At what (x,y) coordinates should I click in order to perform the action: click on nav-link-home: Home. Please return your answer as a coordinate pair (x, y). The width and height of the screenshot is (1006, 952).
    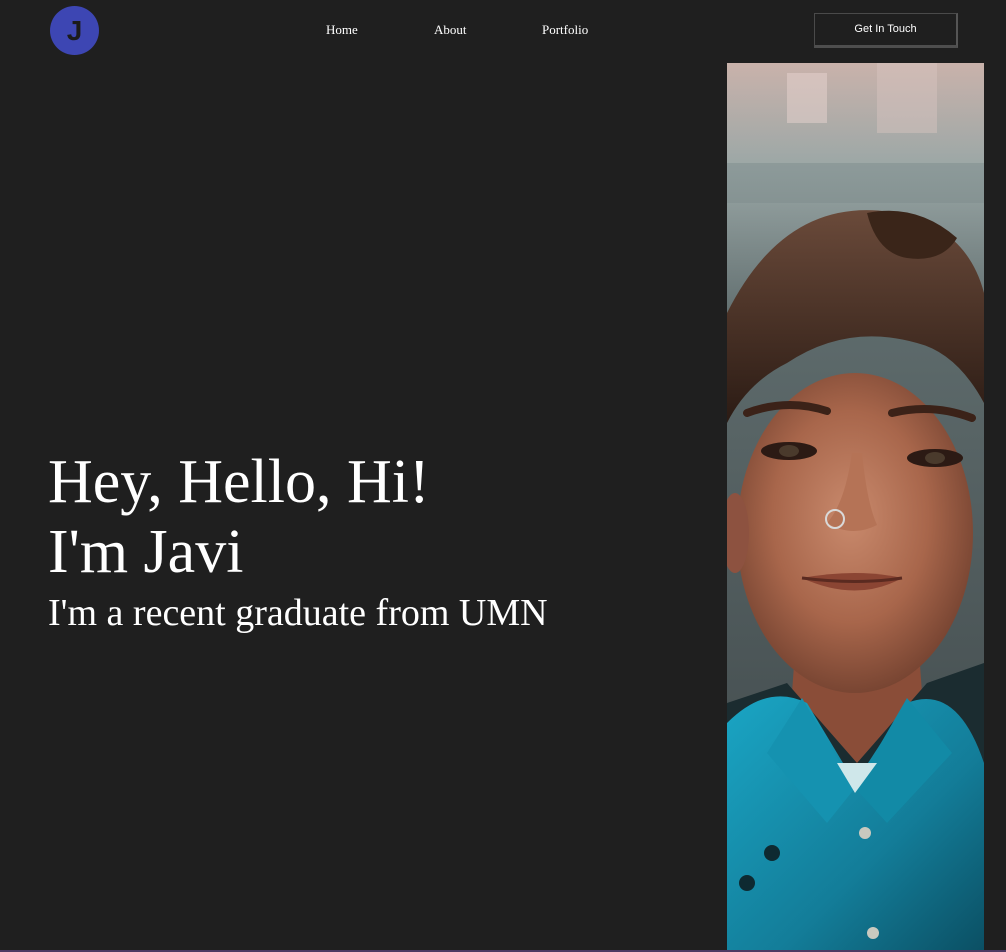
    Looking at the image, I should click on (342, 30).